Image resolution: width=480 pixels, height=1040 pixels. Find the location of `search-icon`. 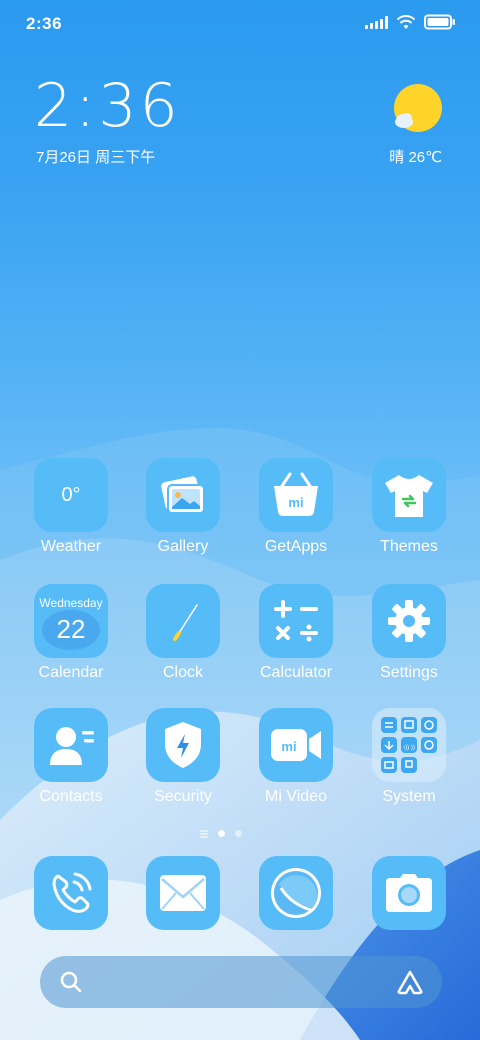

search-icon is located at coordinates (71, 982).